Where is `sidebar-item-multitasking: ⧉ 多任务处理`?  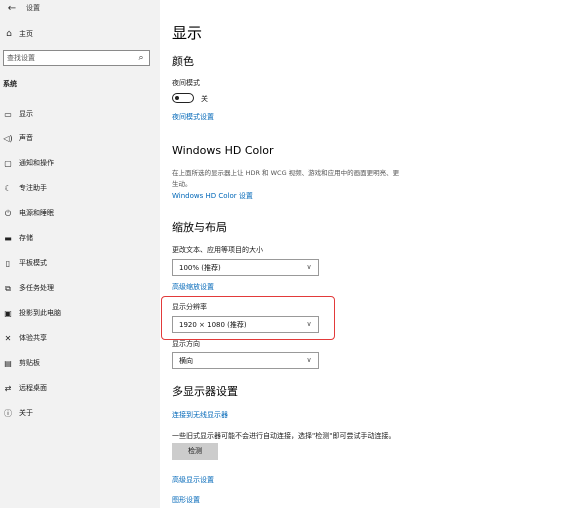 sidebar-item-multitasking: ⧉ 多任务处理 is located at coordinates (80, 289).